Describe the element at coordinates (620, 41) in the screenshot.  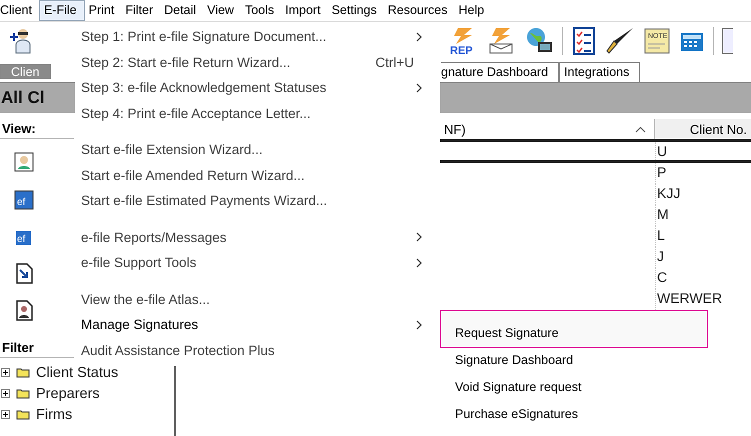
I see `pen-icon` at that location.